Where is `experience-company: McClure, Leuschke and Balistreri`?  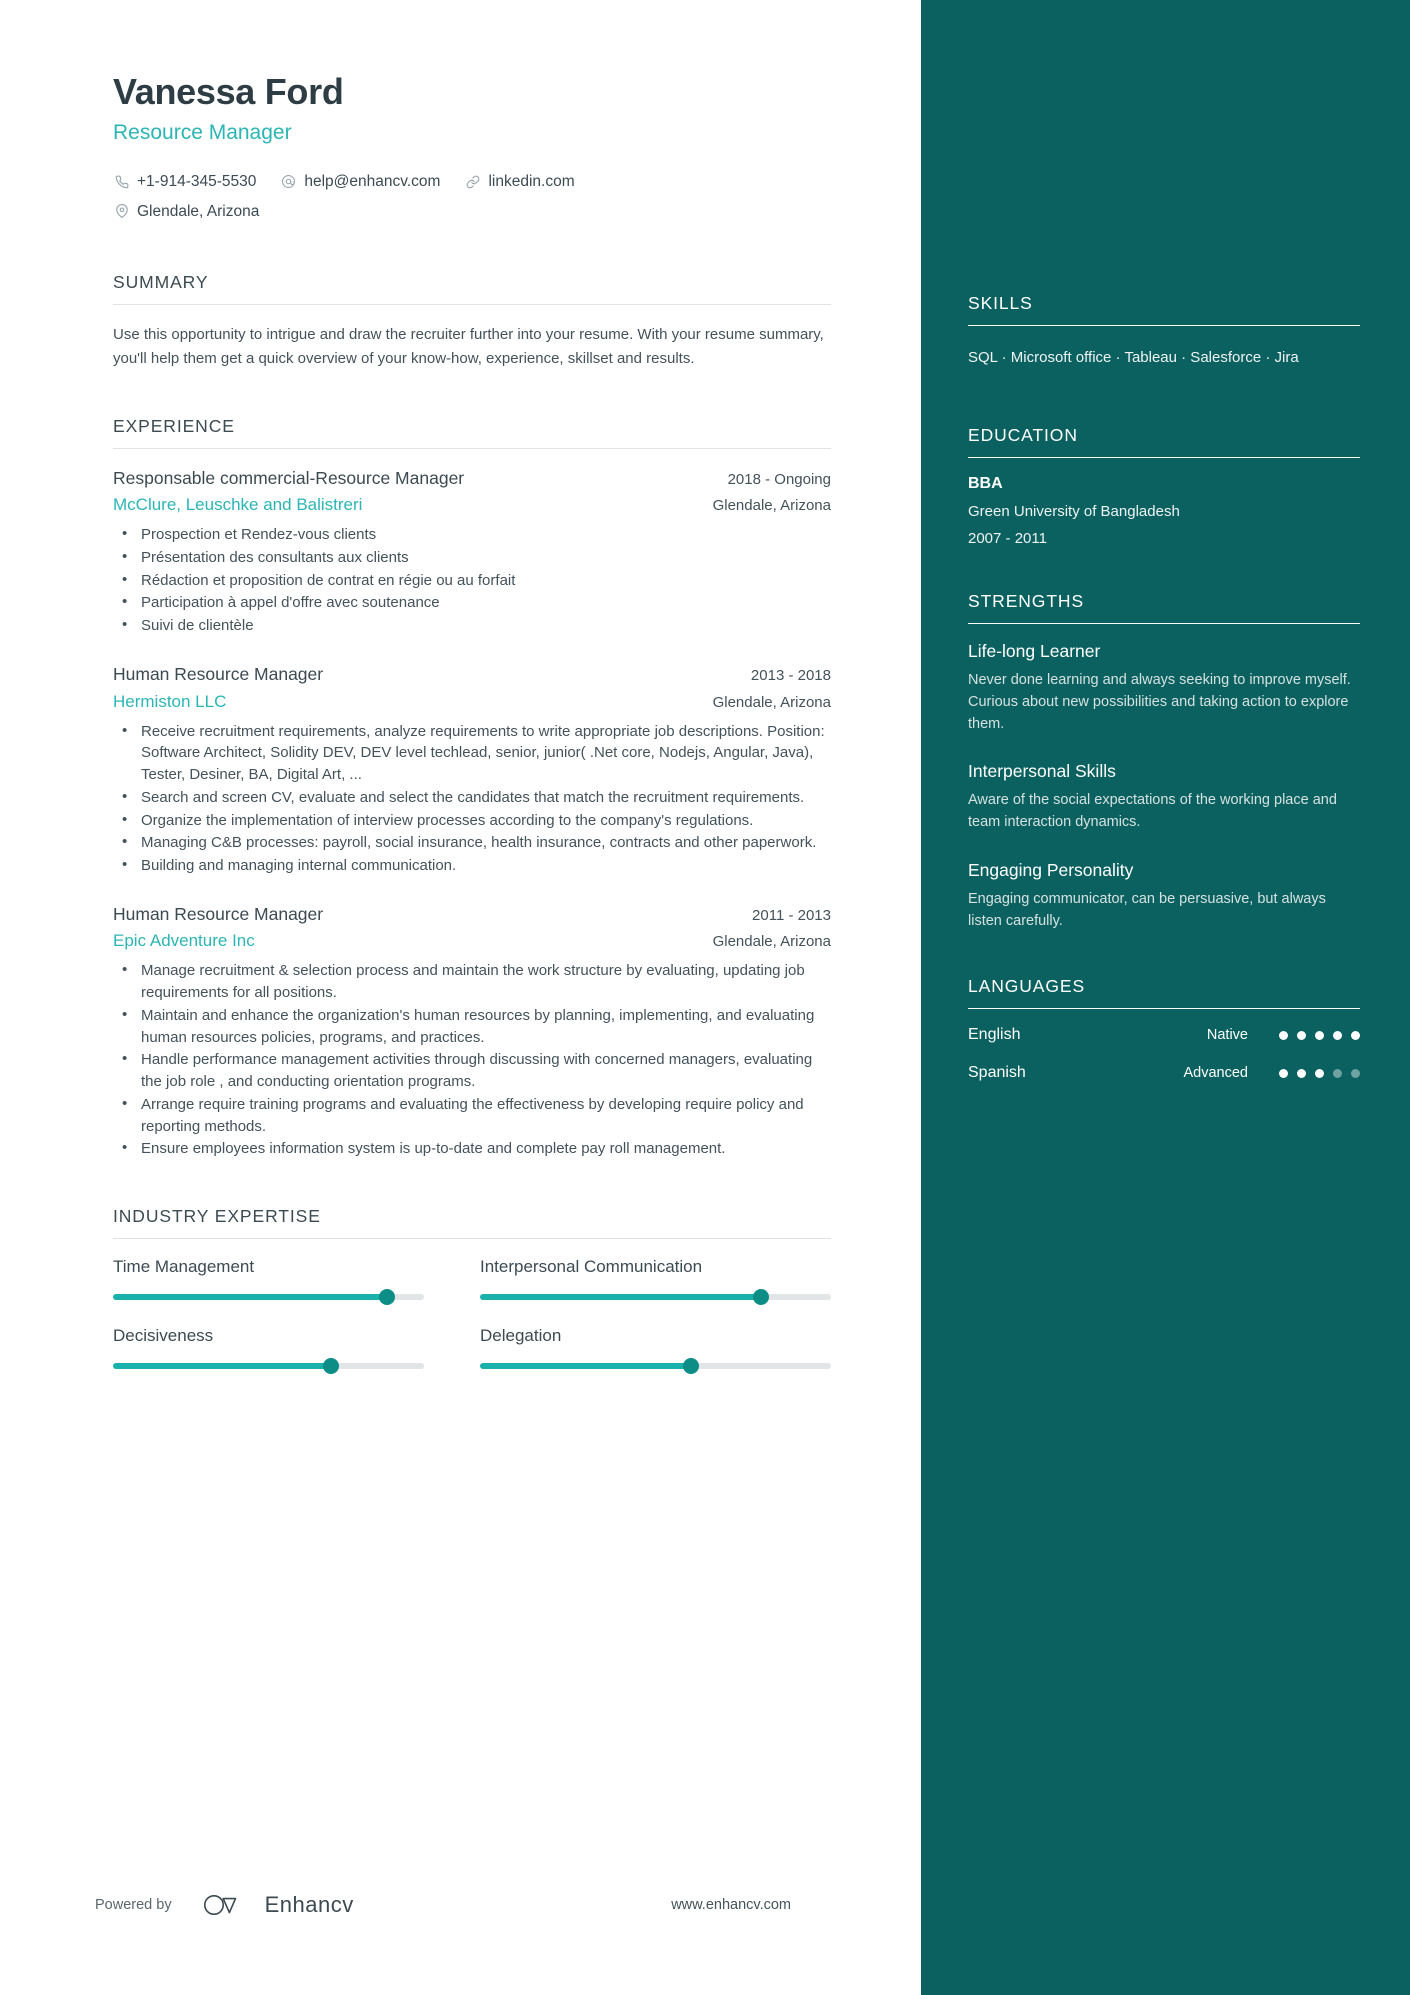 experience-company: McClure, Leuschke and Balistreri is located at coordinates (237, 505).